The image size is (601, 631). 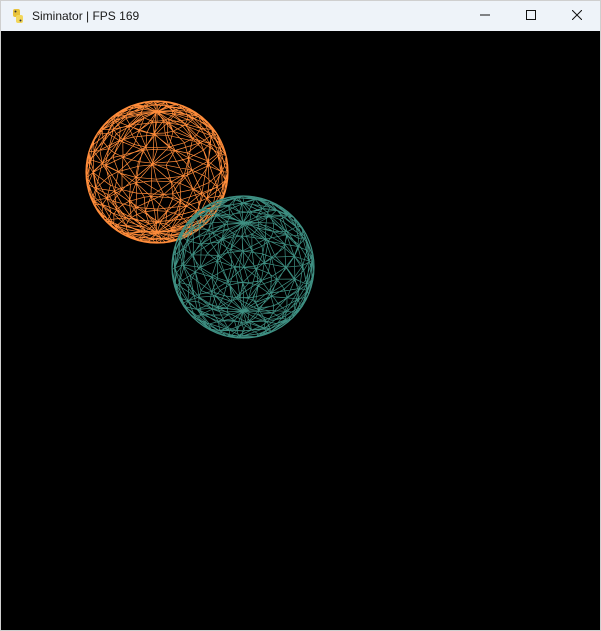 I want to click on minimize-button, so click(x=485, y=16).